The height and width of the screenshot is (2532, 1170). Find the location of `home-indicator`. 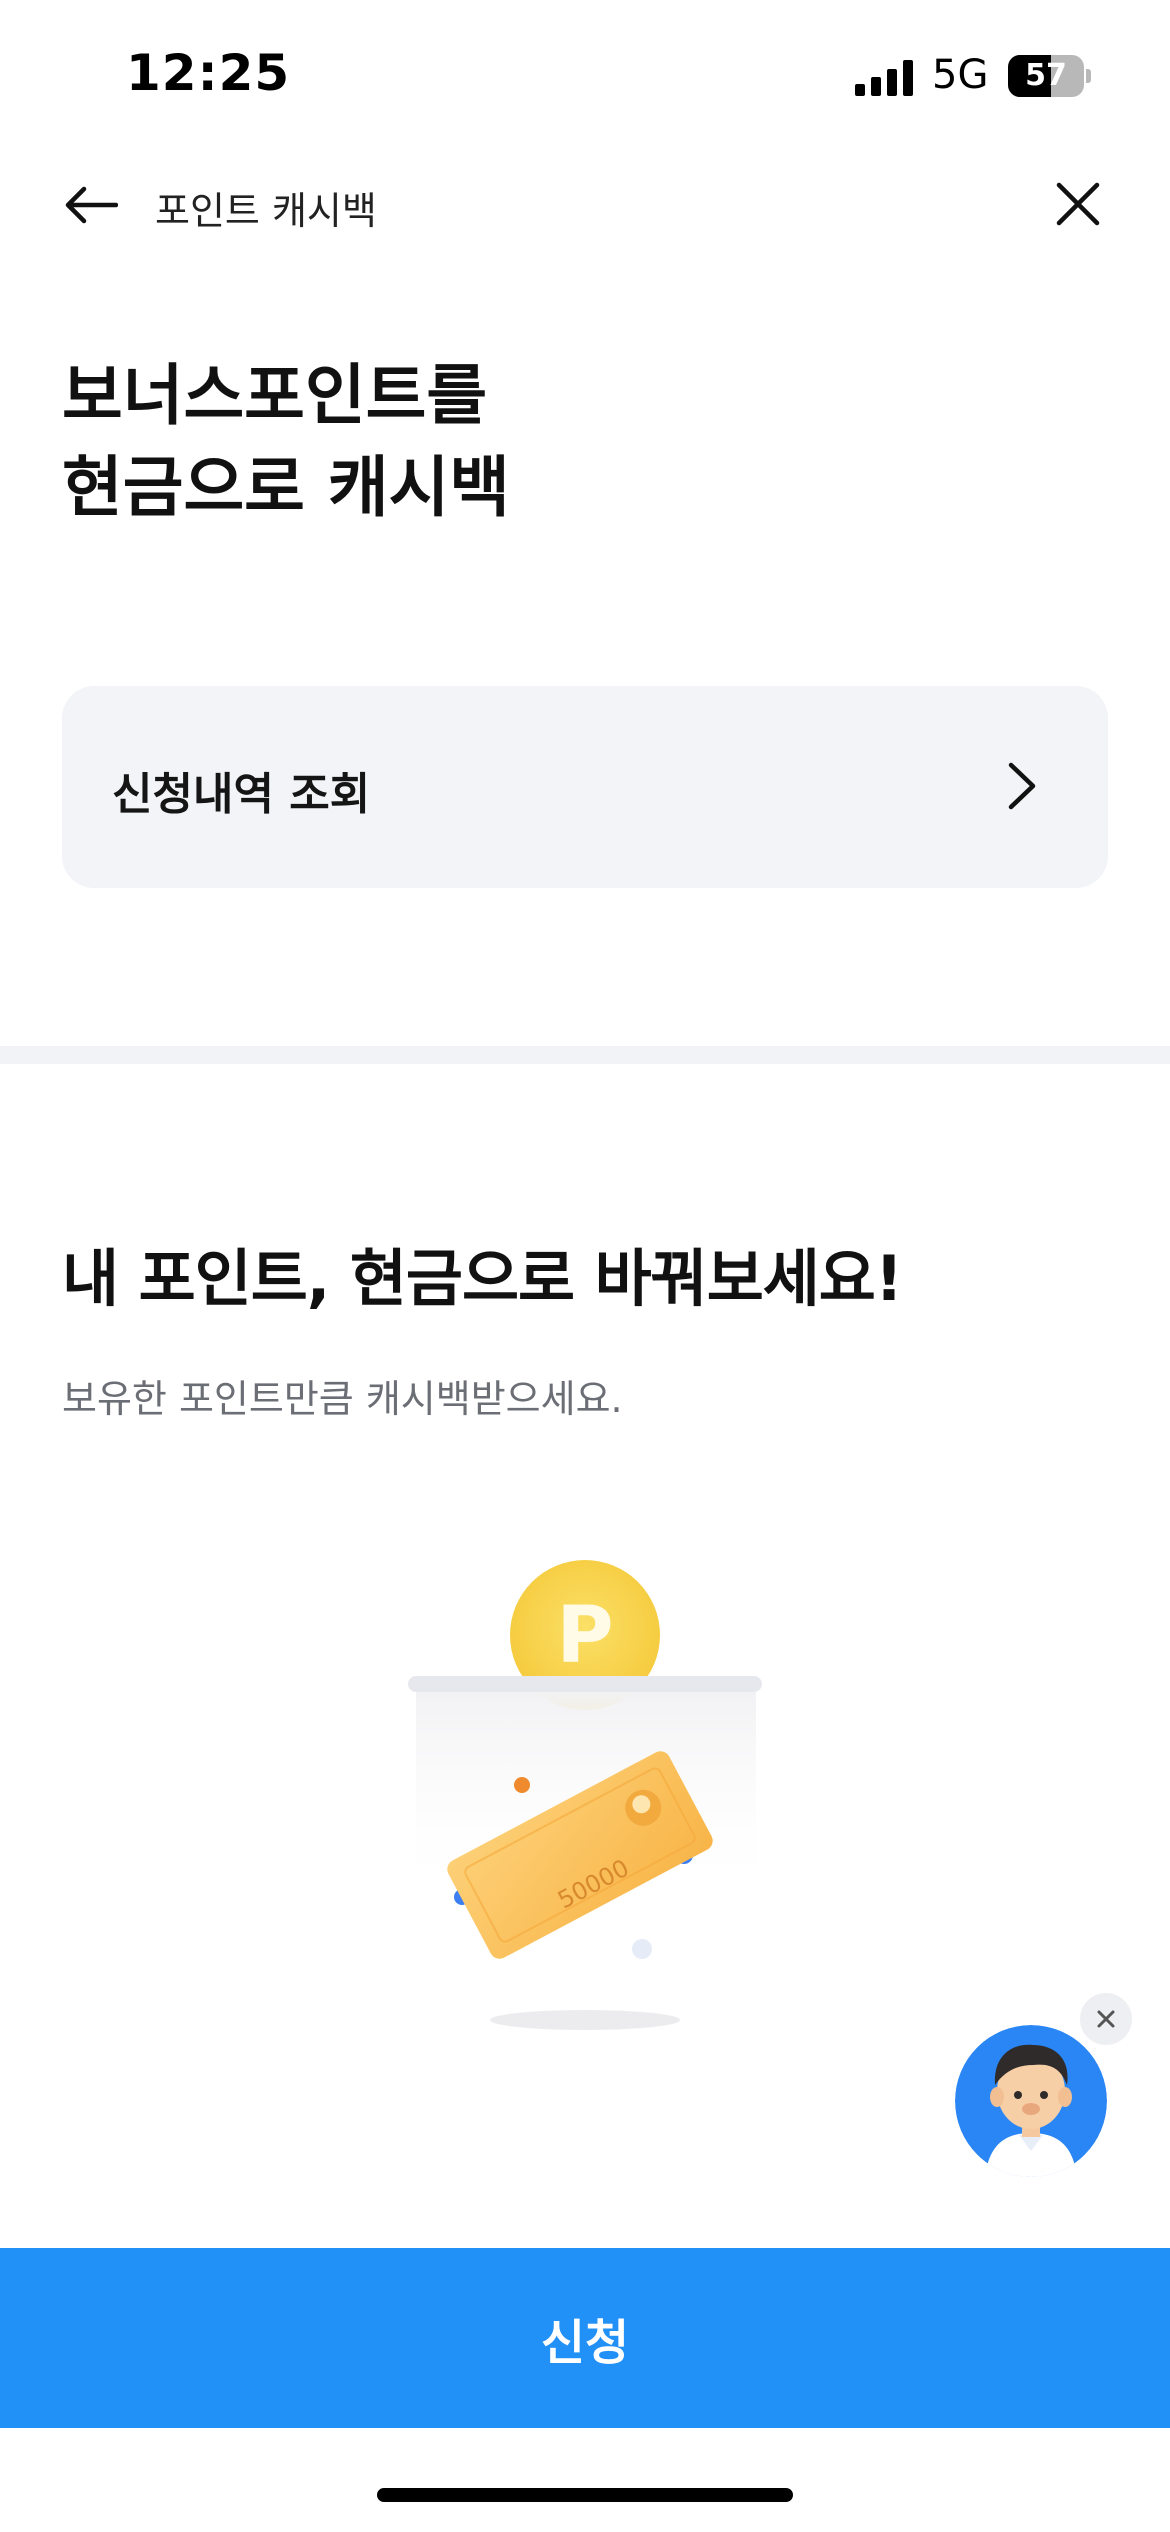

home-indicator is located at coordinates (585, 2495).